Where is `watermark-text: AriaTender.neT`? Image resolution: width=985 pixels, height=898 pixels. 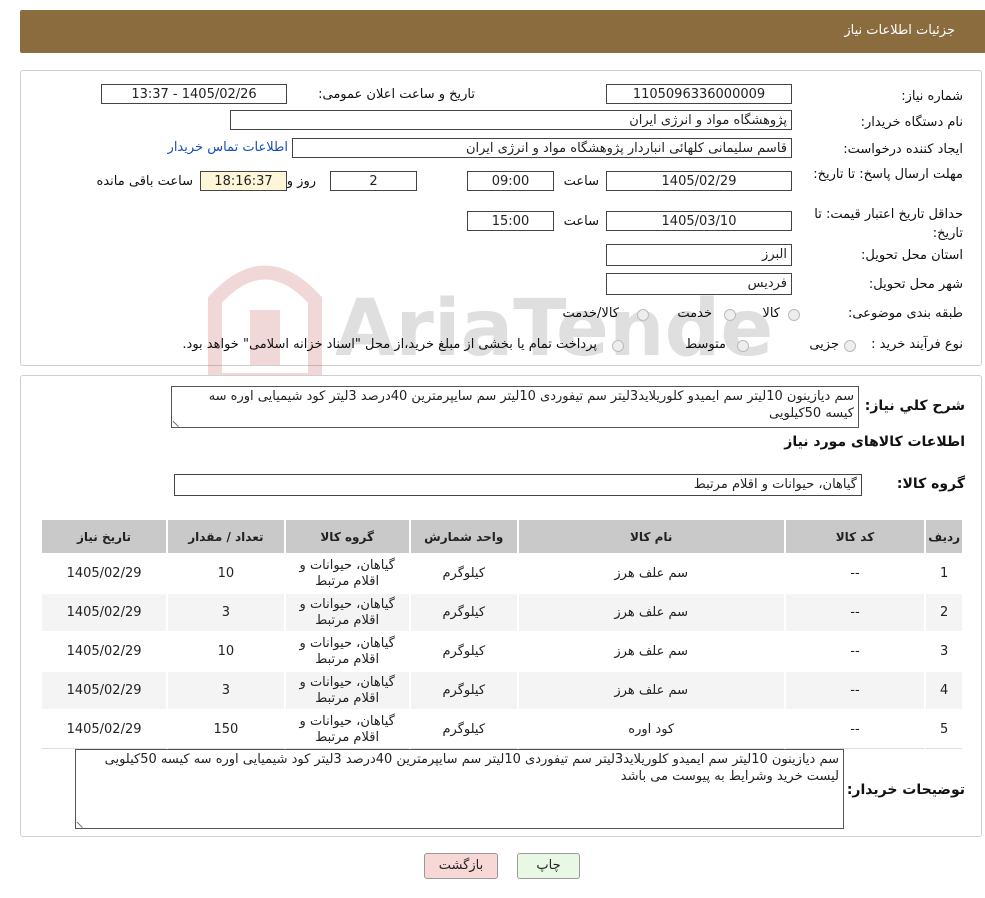 watermark-text: AriaTender.neT is located at coordinates (555, 329).